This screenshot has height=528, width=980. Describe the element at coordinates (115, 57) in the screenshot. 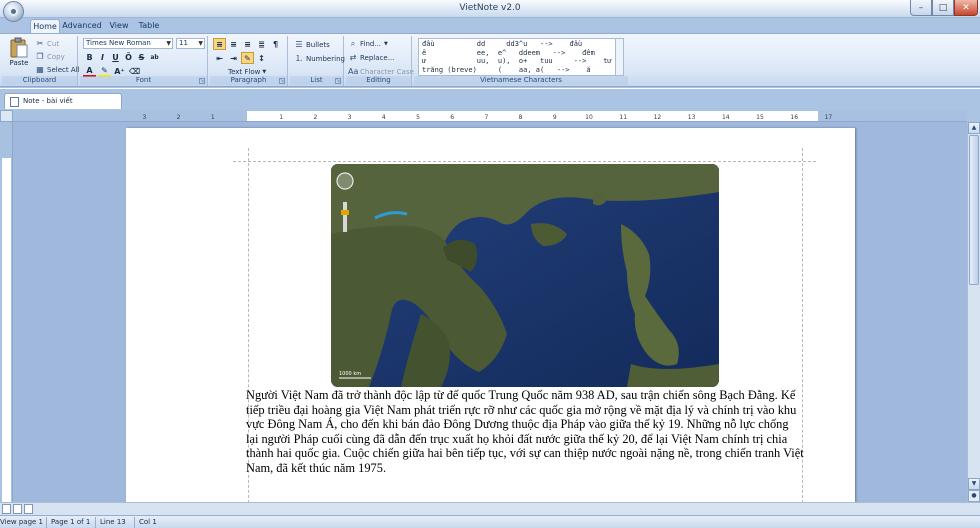

I see `underline-button: U` at that location.